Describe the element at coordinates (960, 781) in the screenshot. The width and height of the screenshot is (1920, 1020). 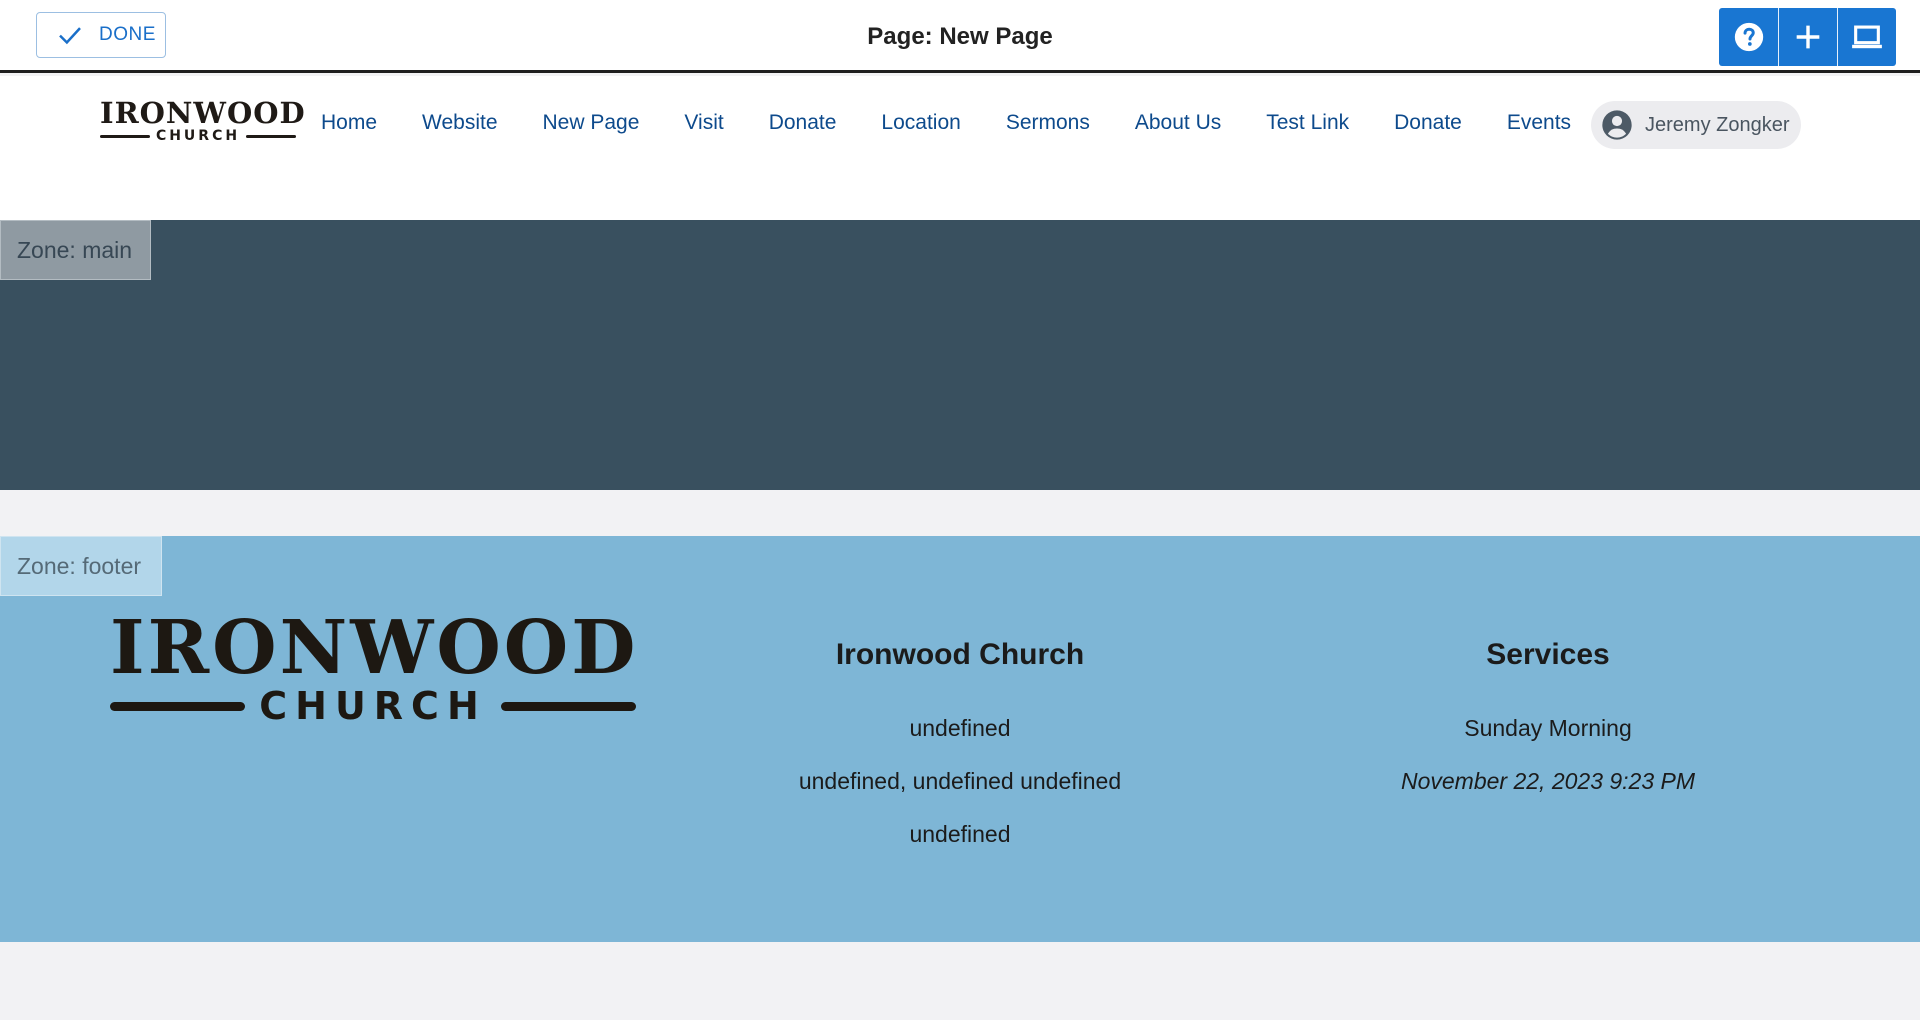
I see `footer-address-line-2: undefined, undefined undefined` at that location.